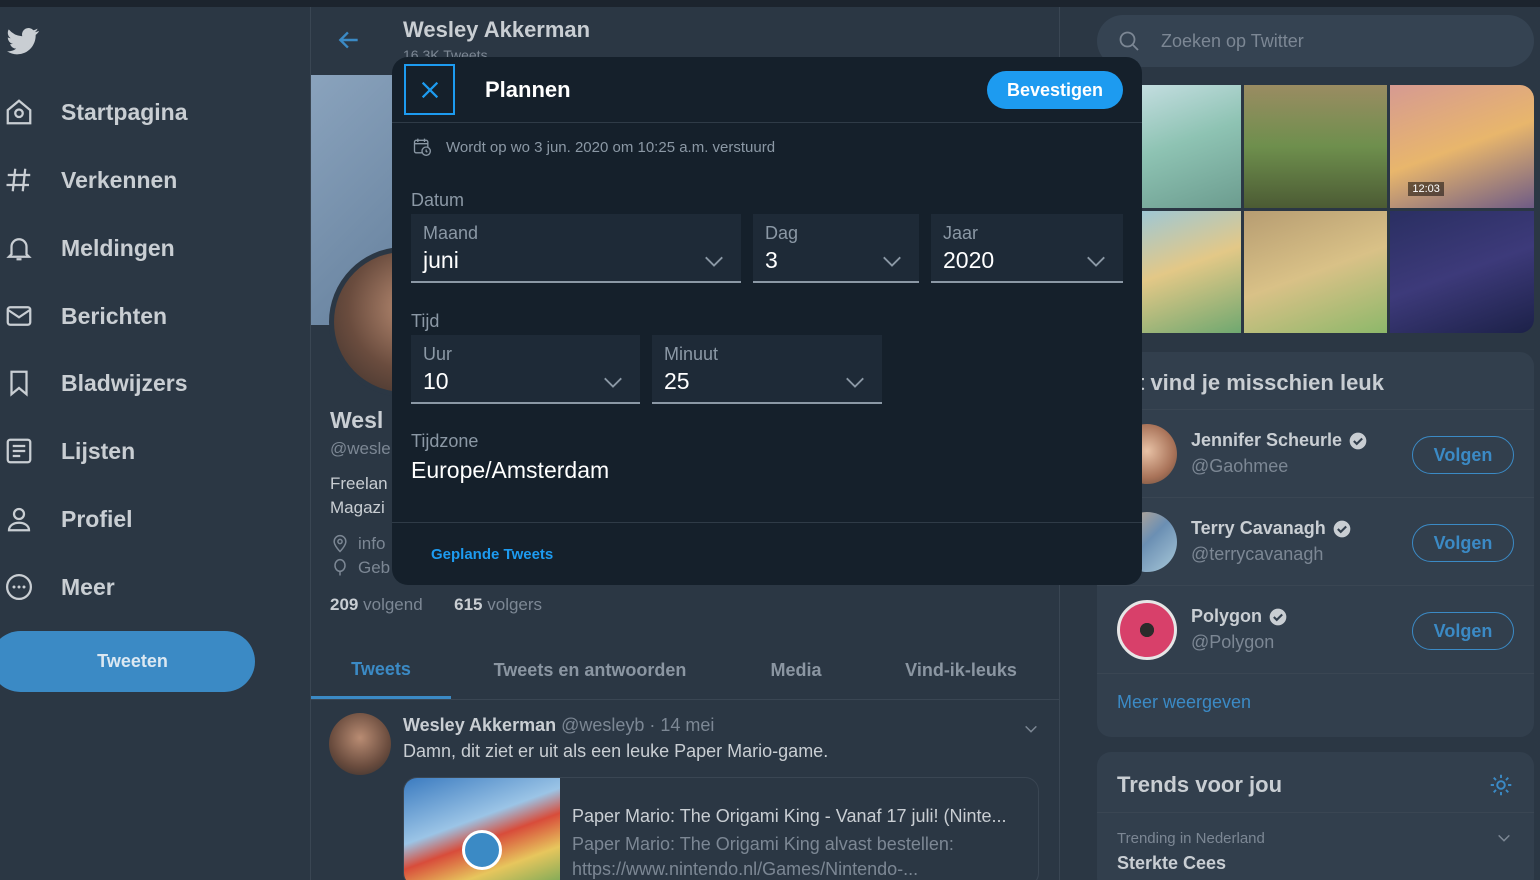 This screenshot has height=880, width=1540. I want to click on twitter-logo-icon, so click(23, 41).